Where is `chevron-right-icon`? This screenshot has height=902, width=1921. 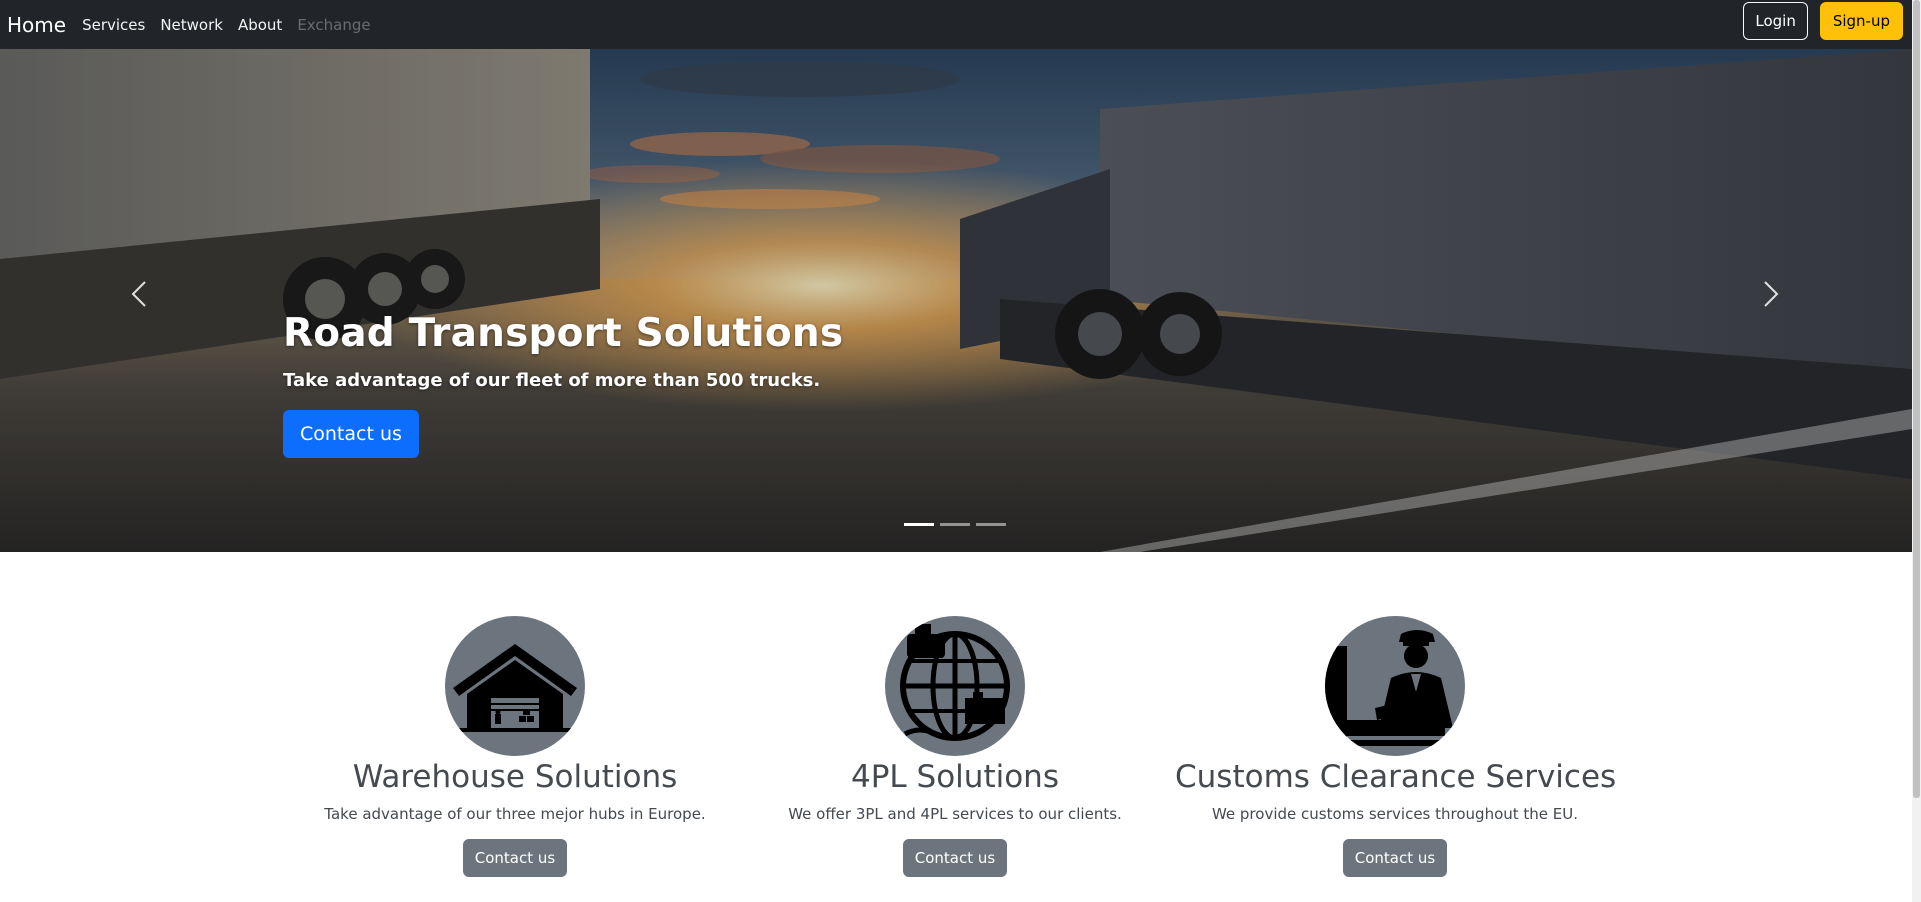
chevron-right-icon is located at coordinates (1771, 294).